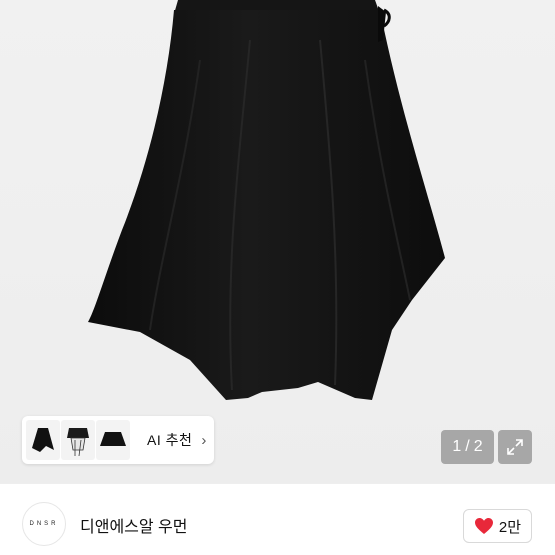  Describe the element at coordinates (457, 446) in the screenshot. I see `pager-current: 1` at that location.